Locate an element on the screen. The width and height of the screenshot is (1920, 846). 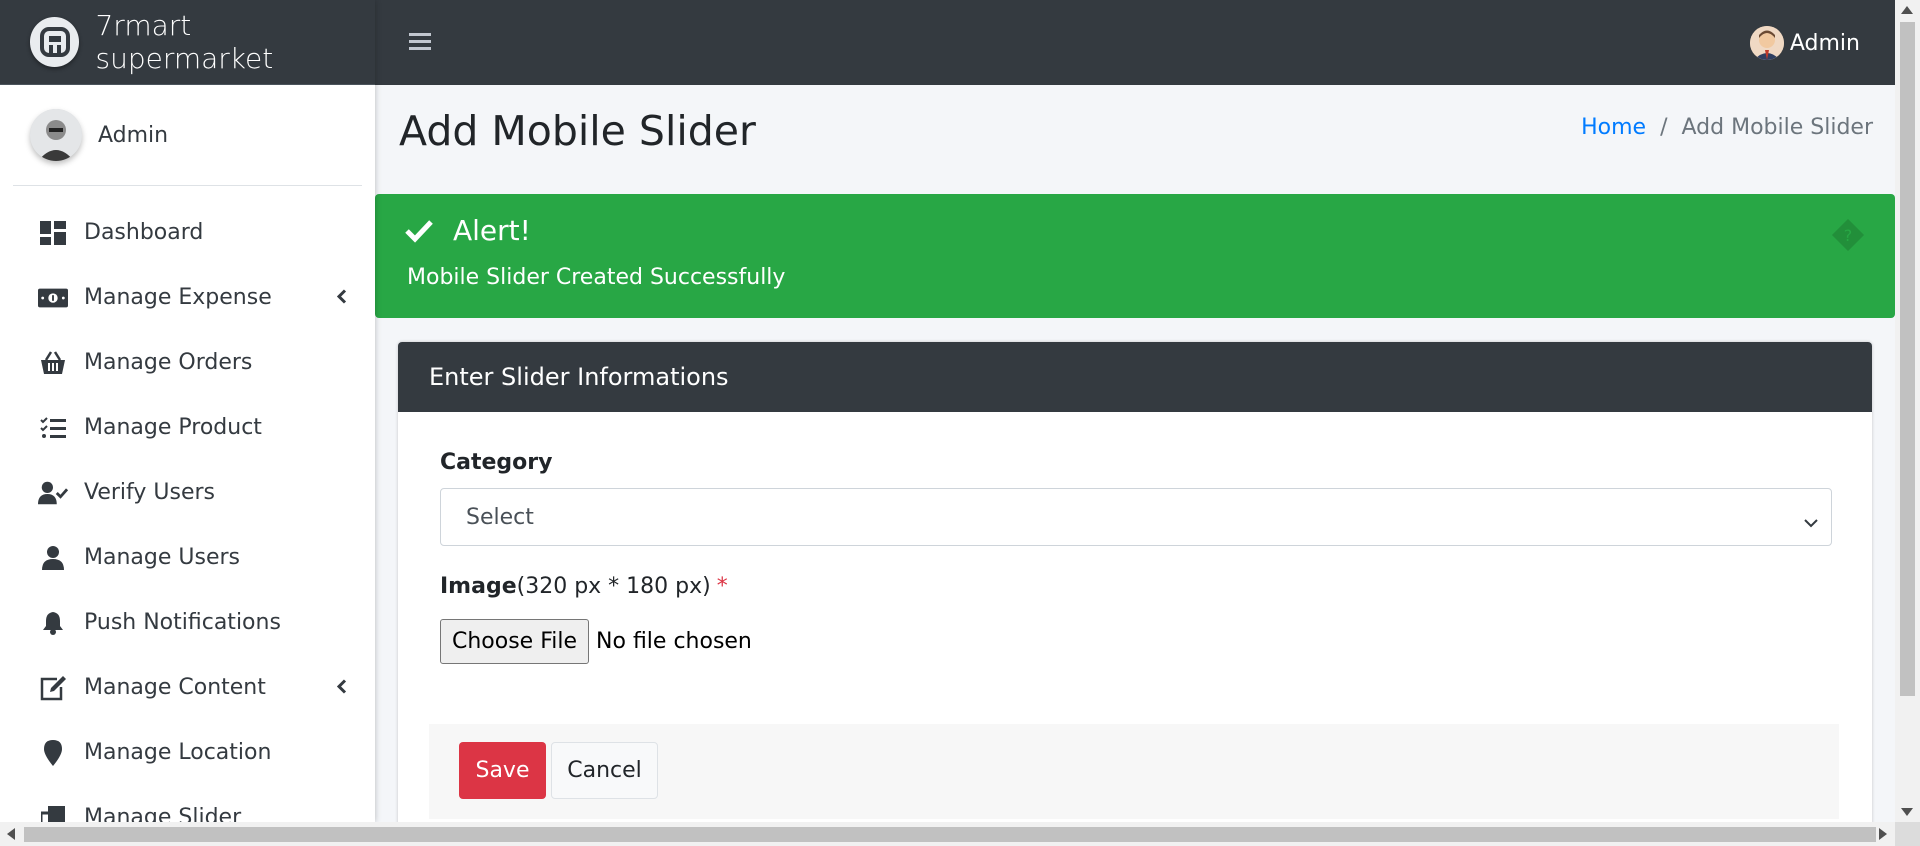
file-status: No file chosen is located at coordinates (674, 641).